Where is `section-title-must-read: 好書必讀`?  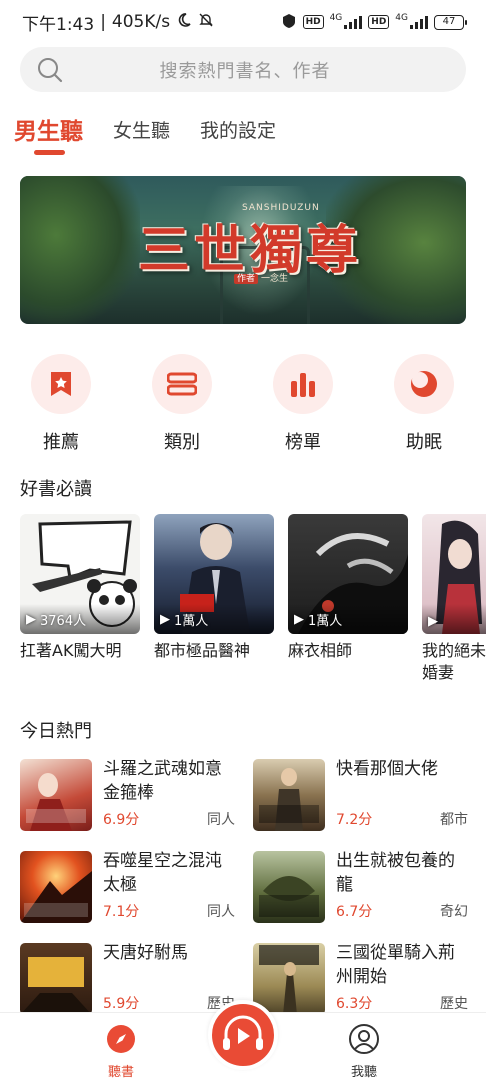
section-title-must-read: 好書必讀 is located at coordinates (56, 489).